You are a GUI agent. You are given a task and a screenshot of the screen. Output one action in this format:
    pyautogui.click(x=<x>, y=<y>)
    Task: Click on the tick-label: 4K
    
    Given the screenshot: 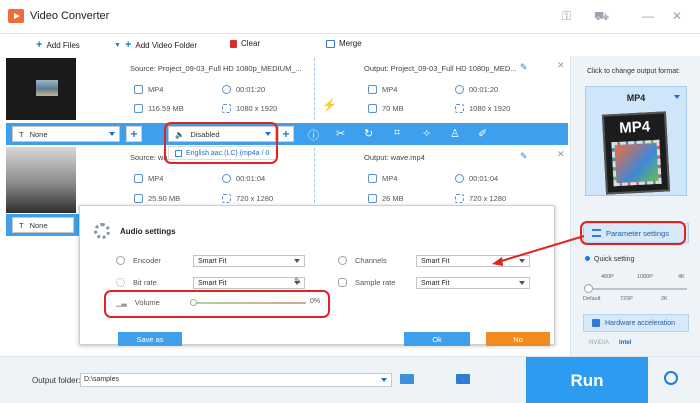 What is the action you would take?
    pyautogui.click(x=681, y=277)
    